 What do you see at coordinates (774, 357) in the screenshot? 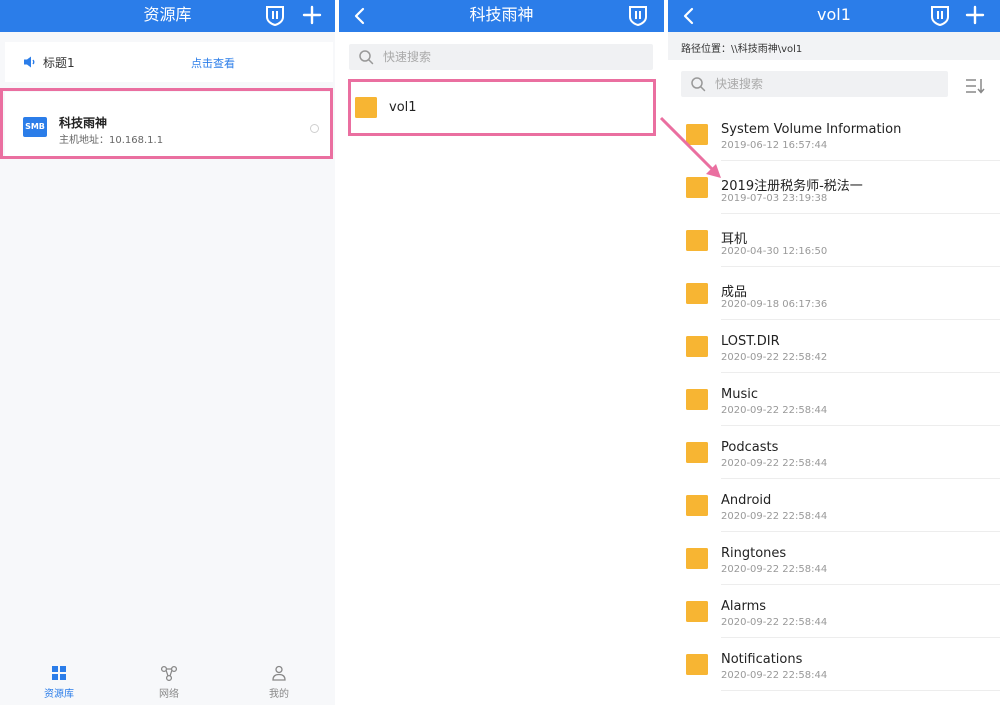
I see `file-date: 2020-09-22 22:58:42` at bounding box center [774, 357].